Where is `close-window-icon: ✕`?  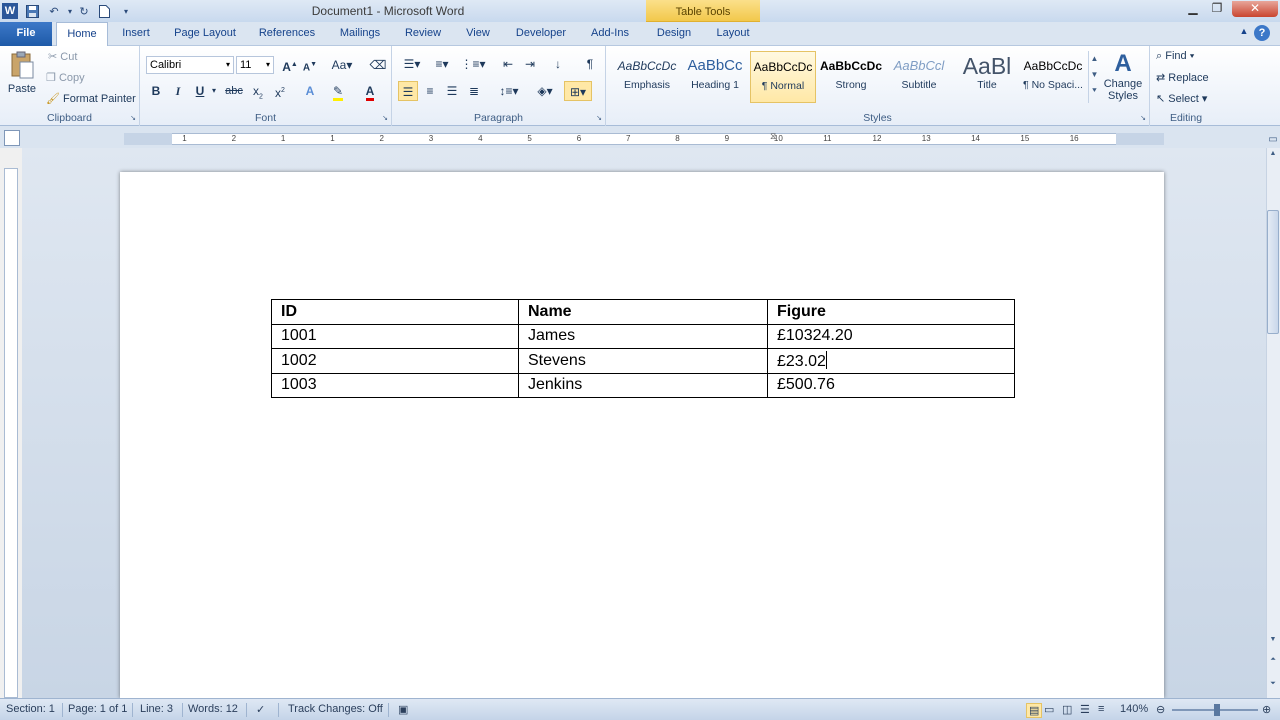 close-window-icon: ✕ is located at coordinates (1255, 9).